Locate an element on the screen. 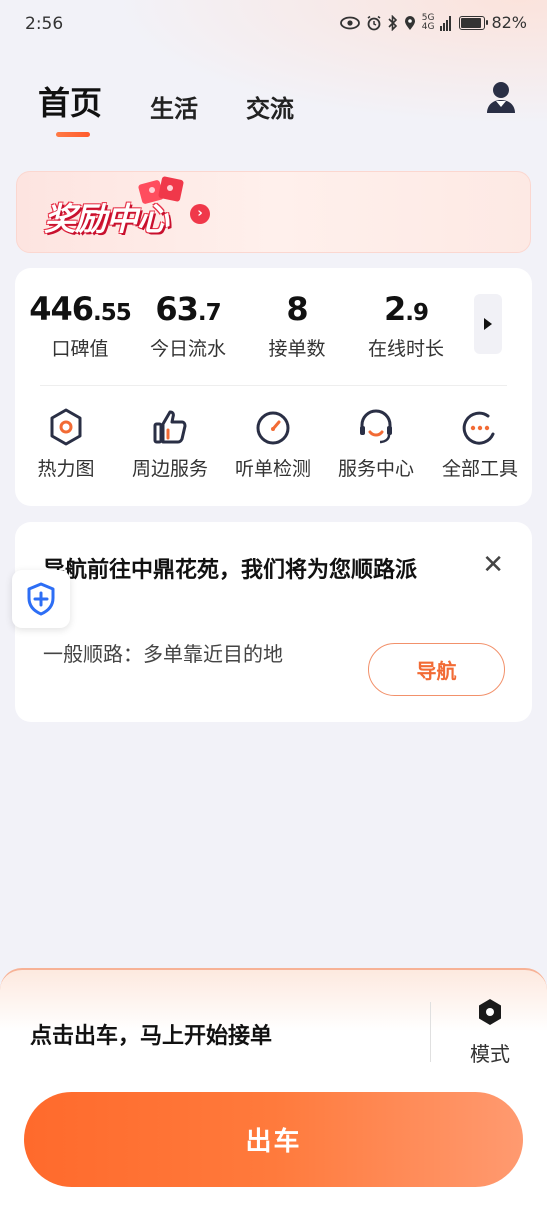  status-bar: 2:56 5G 4G 82% is located at coordinates (273, 24).